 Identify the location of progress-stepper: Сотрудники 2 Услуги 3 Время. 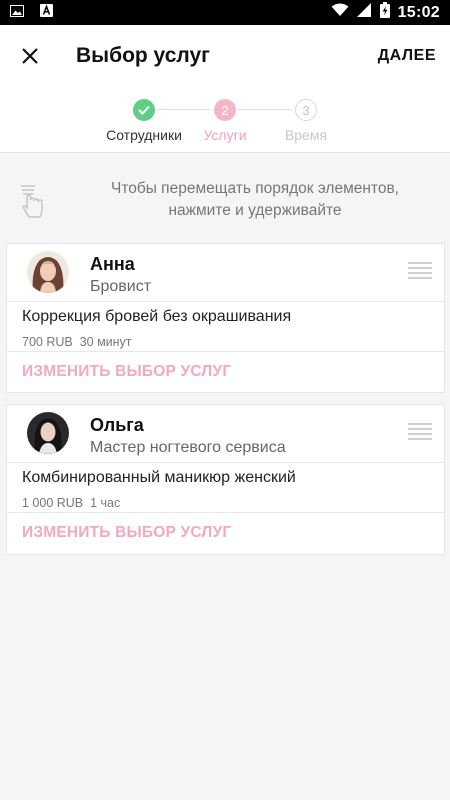
(225, 120).